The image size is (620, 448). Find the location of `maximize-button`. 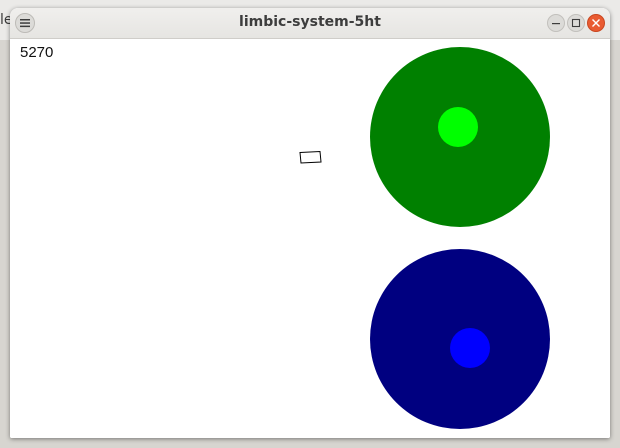

maximize-button is located at coordinates (576, 23).